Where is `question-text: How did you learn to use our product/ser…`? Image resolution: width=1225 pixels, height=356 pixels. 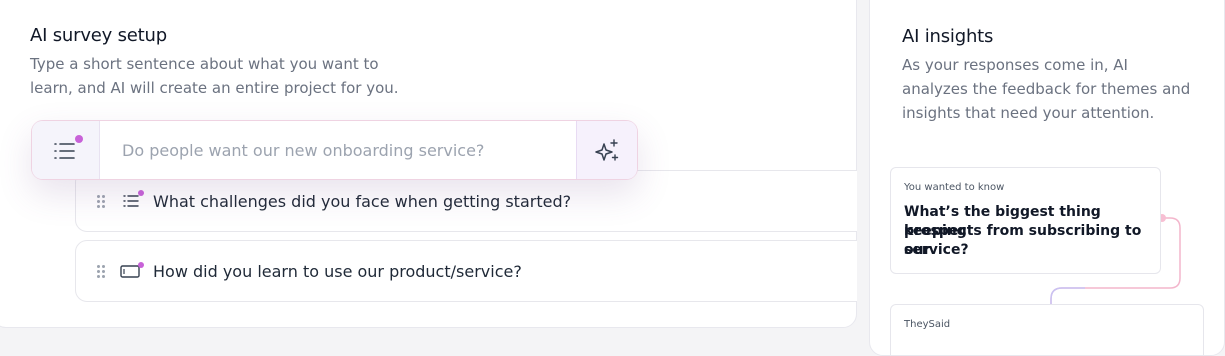
question-text: How did you learn to use our product/ser… is located at coordinates (337, 271).